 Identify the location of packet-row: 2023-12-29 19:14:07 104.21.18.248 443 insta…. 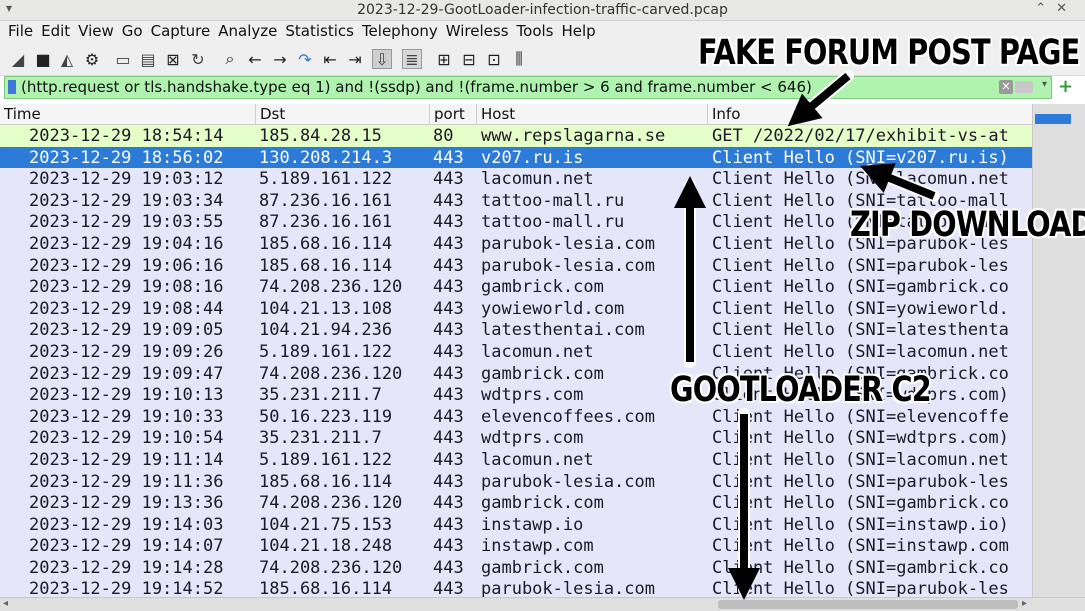
(516, 546).